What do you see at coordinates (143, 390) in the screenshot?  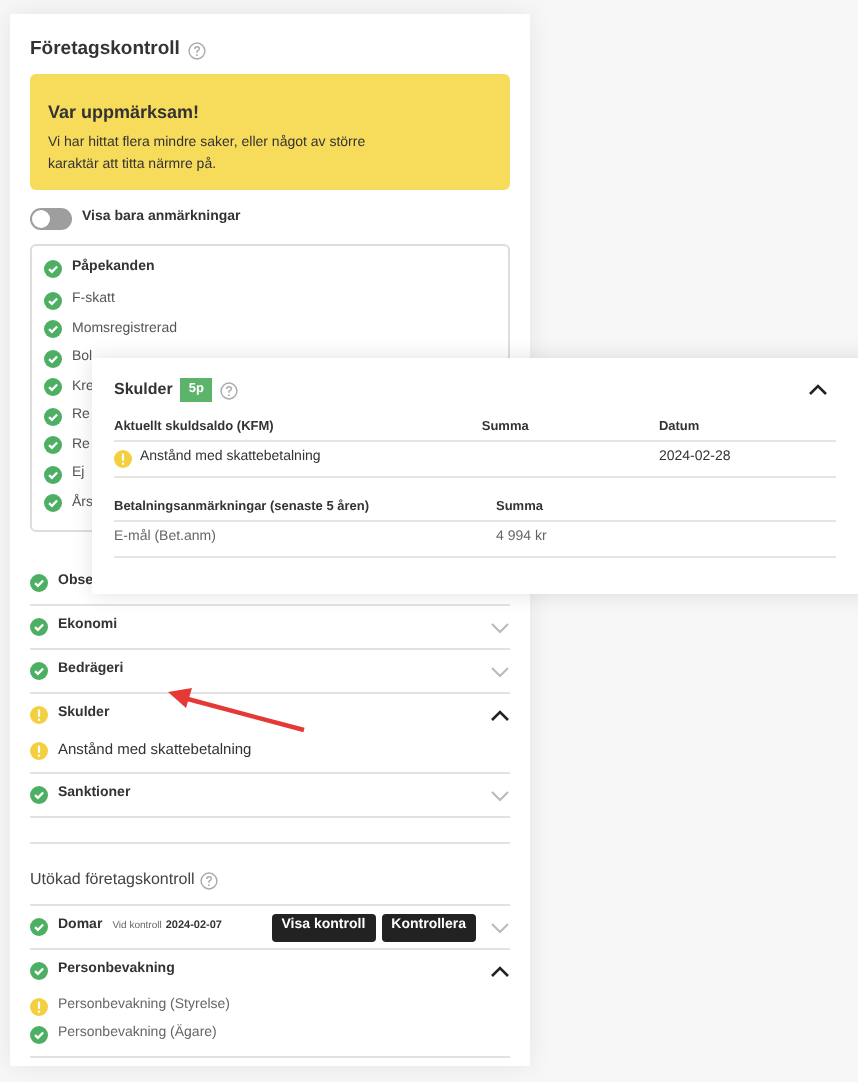 I see `popup-title: Skulder` at bounding box center [143, 390].